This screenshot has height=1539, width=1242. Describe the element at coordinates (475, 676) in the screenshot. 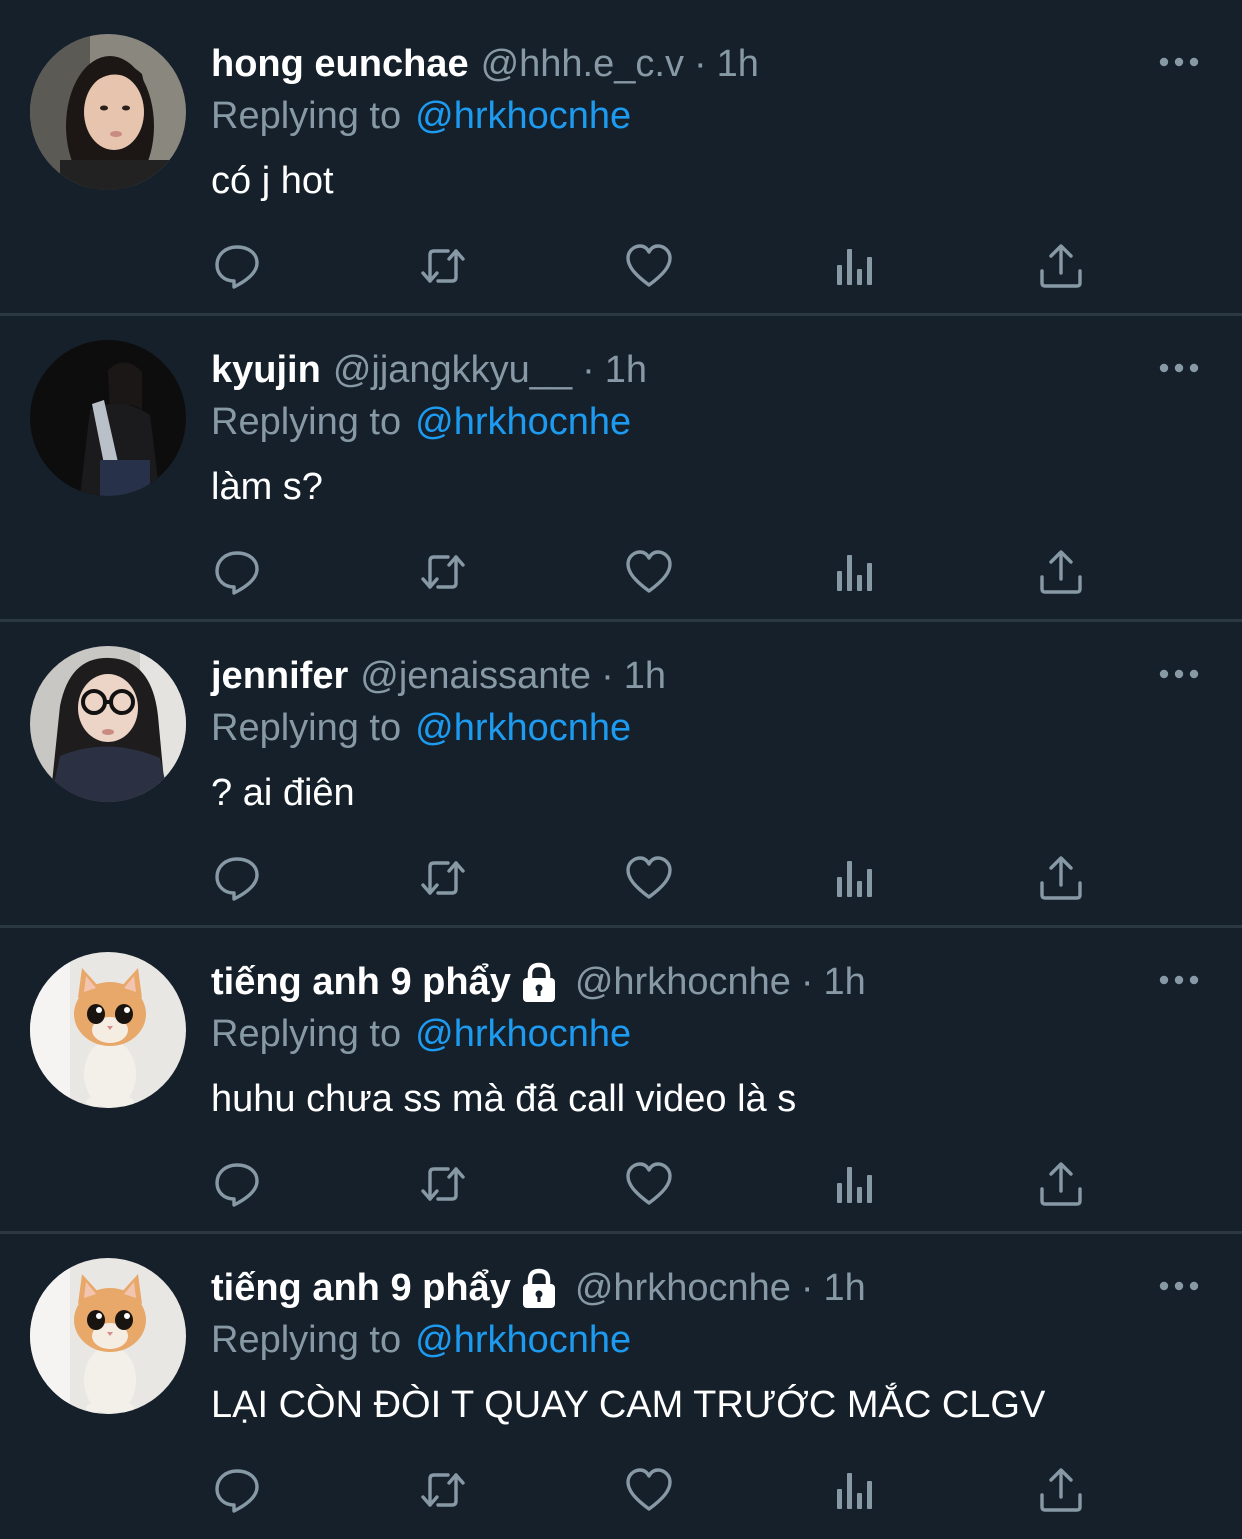

I see `user-handle: @jenaissante` at that location.